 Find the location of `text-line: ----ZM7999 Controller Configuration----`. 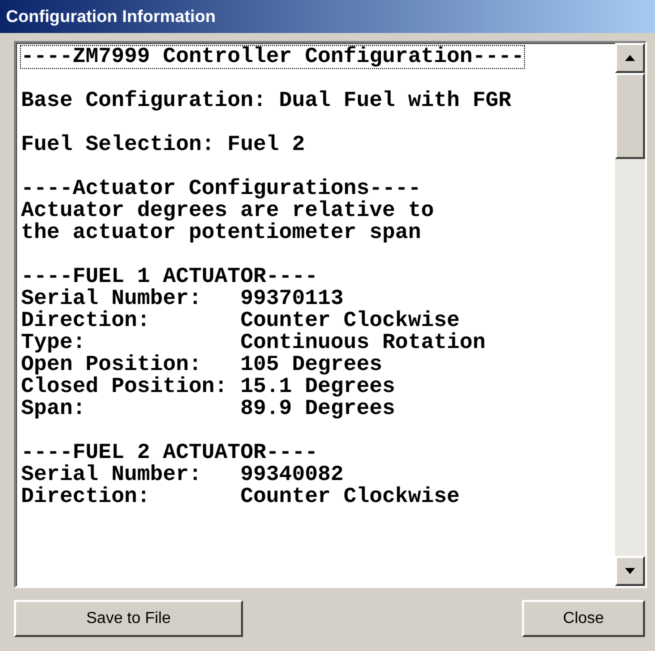

text-line: ----ZM7999 Controller Configuration---- is located at coordinates (272, 57).